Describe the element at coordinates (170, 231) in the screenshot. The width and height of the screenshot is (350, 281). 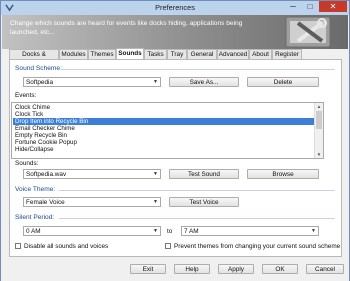
I see `silent-to-label: to` at that location.